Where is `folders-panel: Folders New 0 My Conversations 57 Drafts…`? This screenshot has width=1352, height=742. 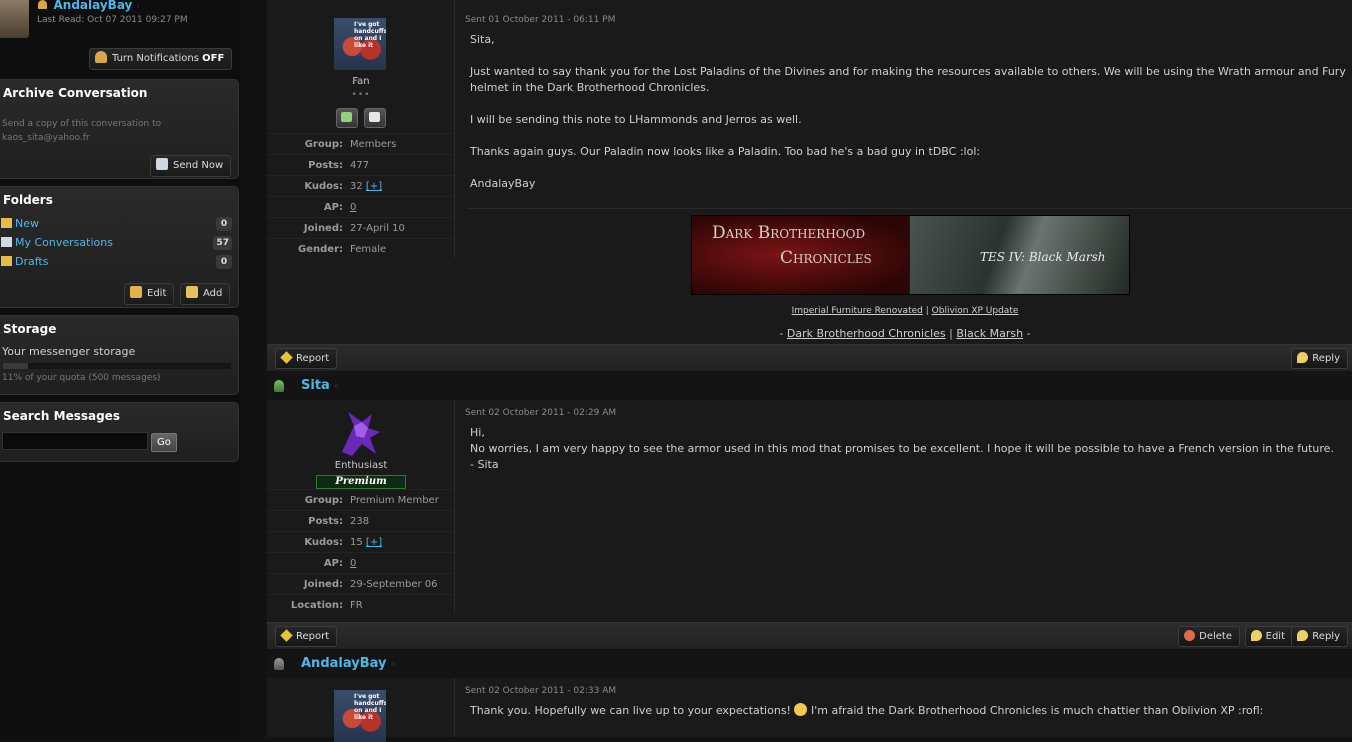 folders-panel: Folders New 0 My Conversations 57 Drafts… is located at coordinates (119, 247).